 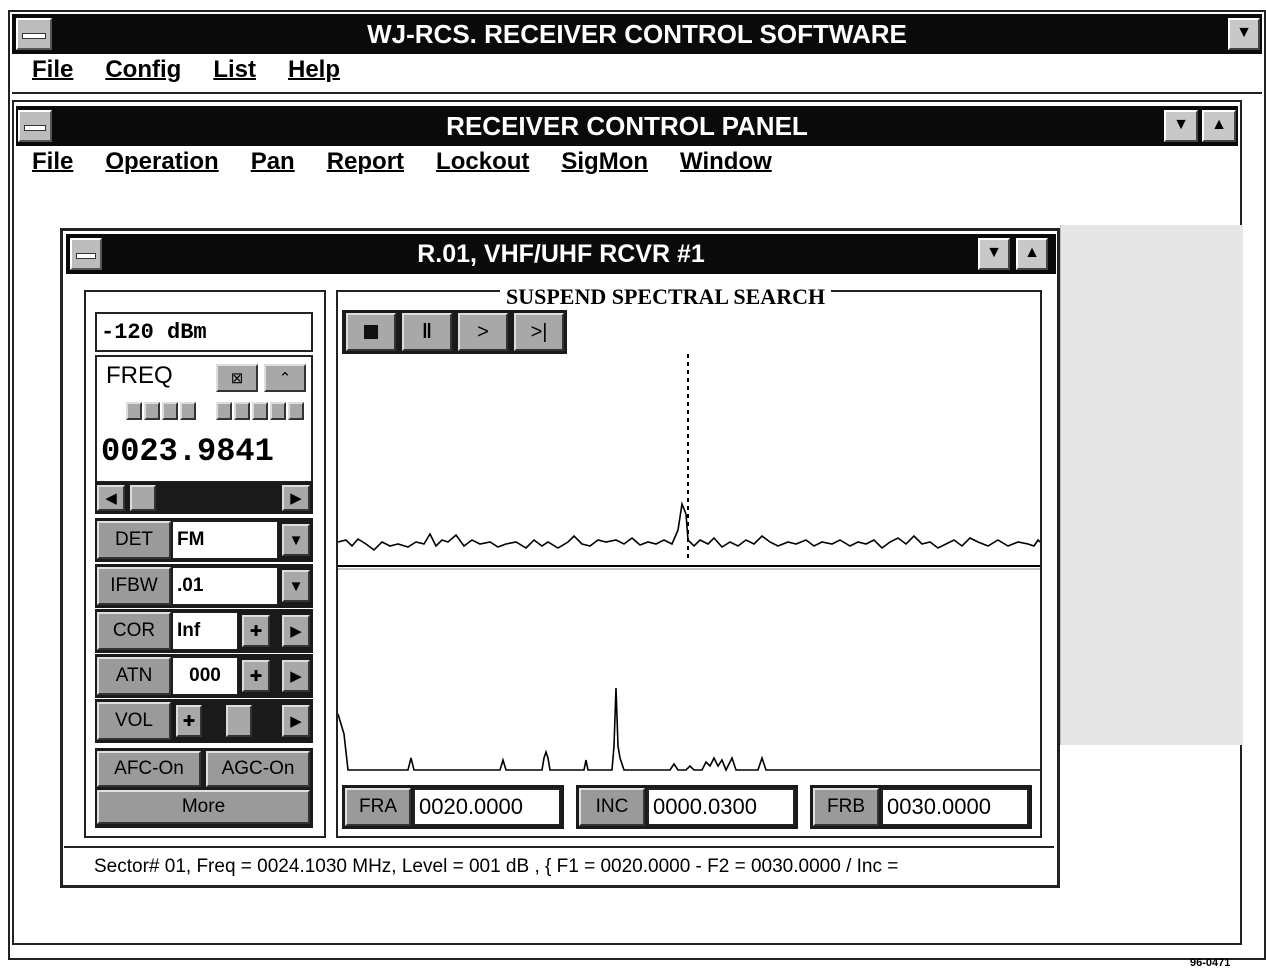 I want to click on app-menubar: File Config List Help, so click(x=202, y=70).